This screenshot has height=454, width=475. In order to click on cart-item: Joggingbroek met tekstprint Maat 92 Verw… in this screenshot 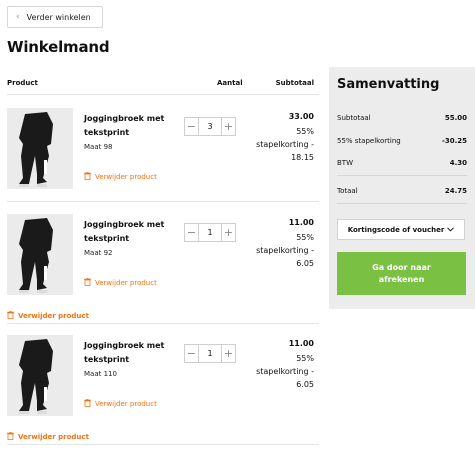, I will do `click(163, 256)`.